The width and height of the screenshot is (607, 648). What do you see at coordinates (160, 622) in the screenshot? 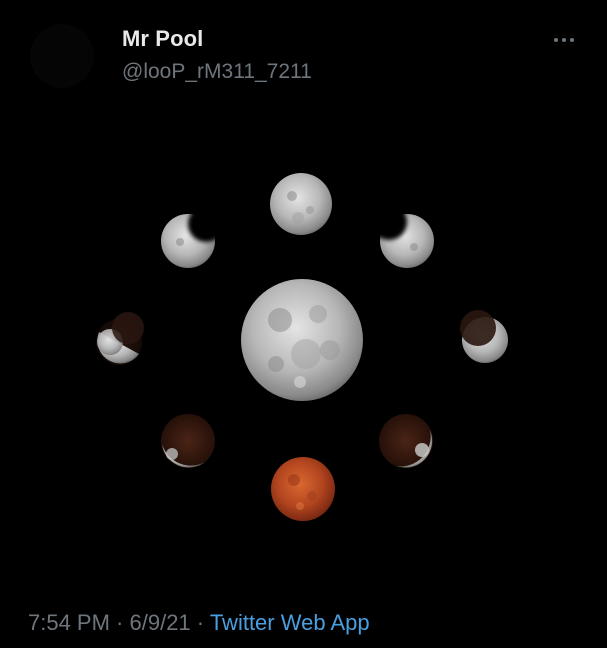
I see `tweet-date: 6/9/21` at bounding box center [160, 622].